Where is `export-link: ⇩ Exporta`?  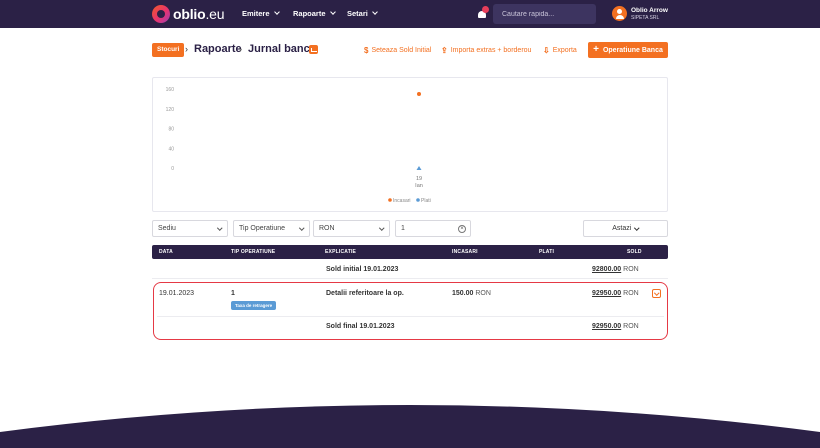
export-link: ⇩ Exporta is located at coordinates (560, 50).